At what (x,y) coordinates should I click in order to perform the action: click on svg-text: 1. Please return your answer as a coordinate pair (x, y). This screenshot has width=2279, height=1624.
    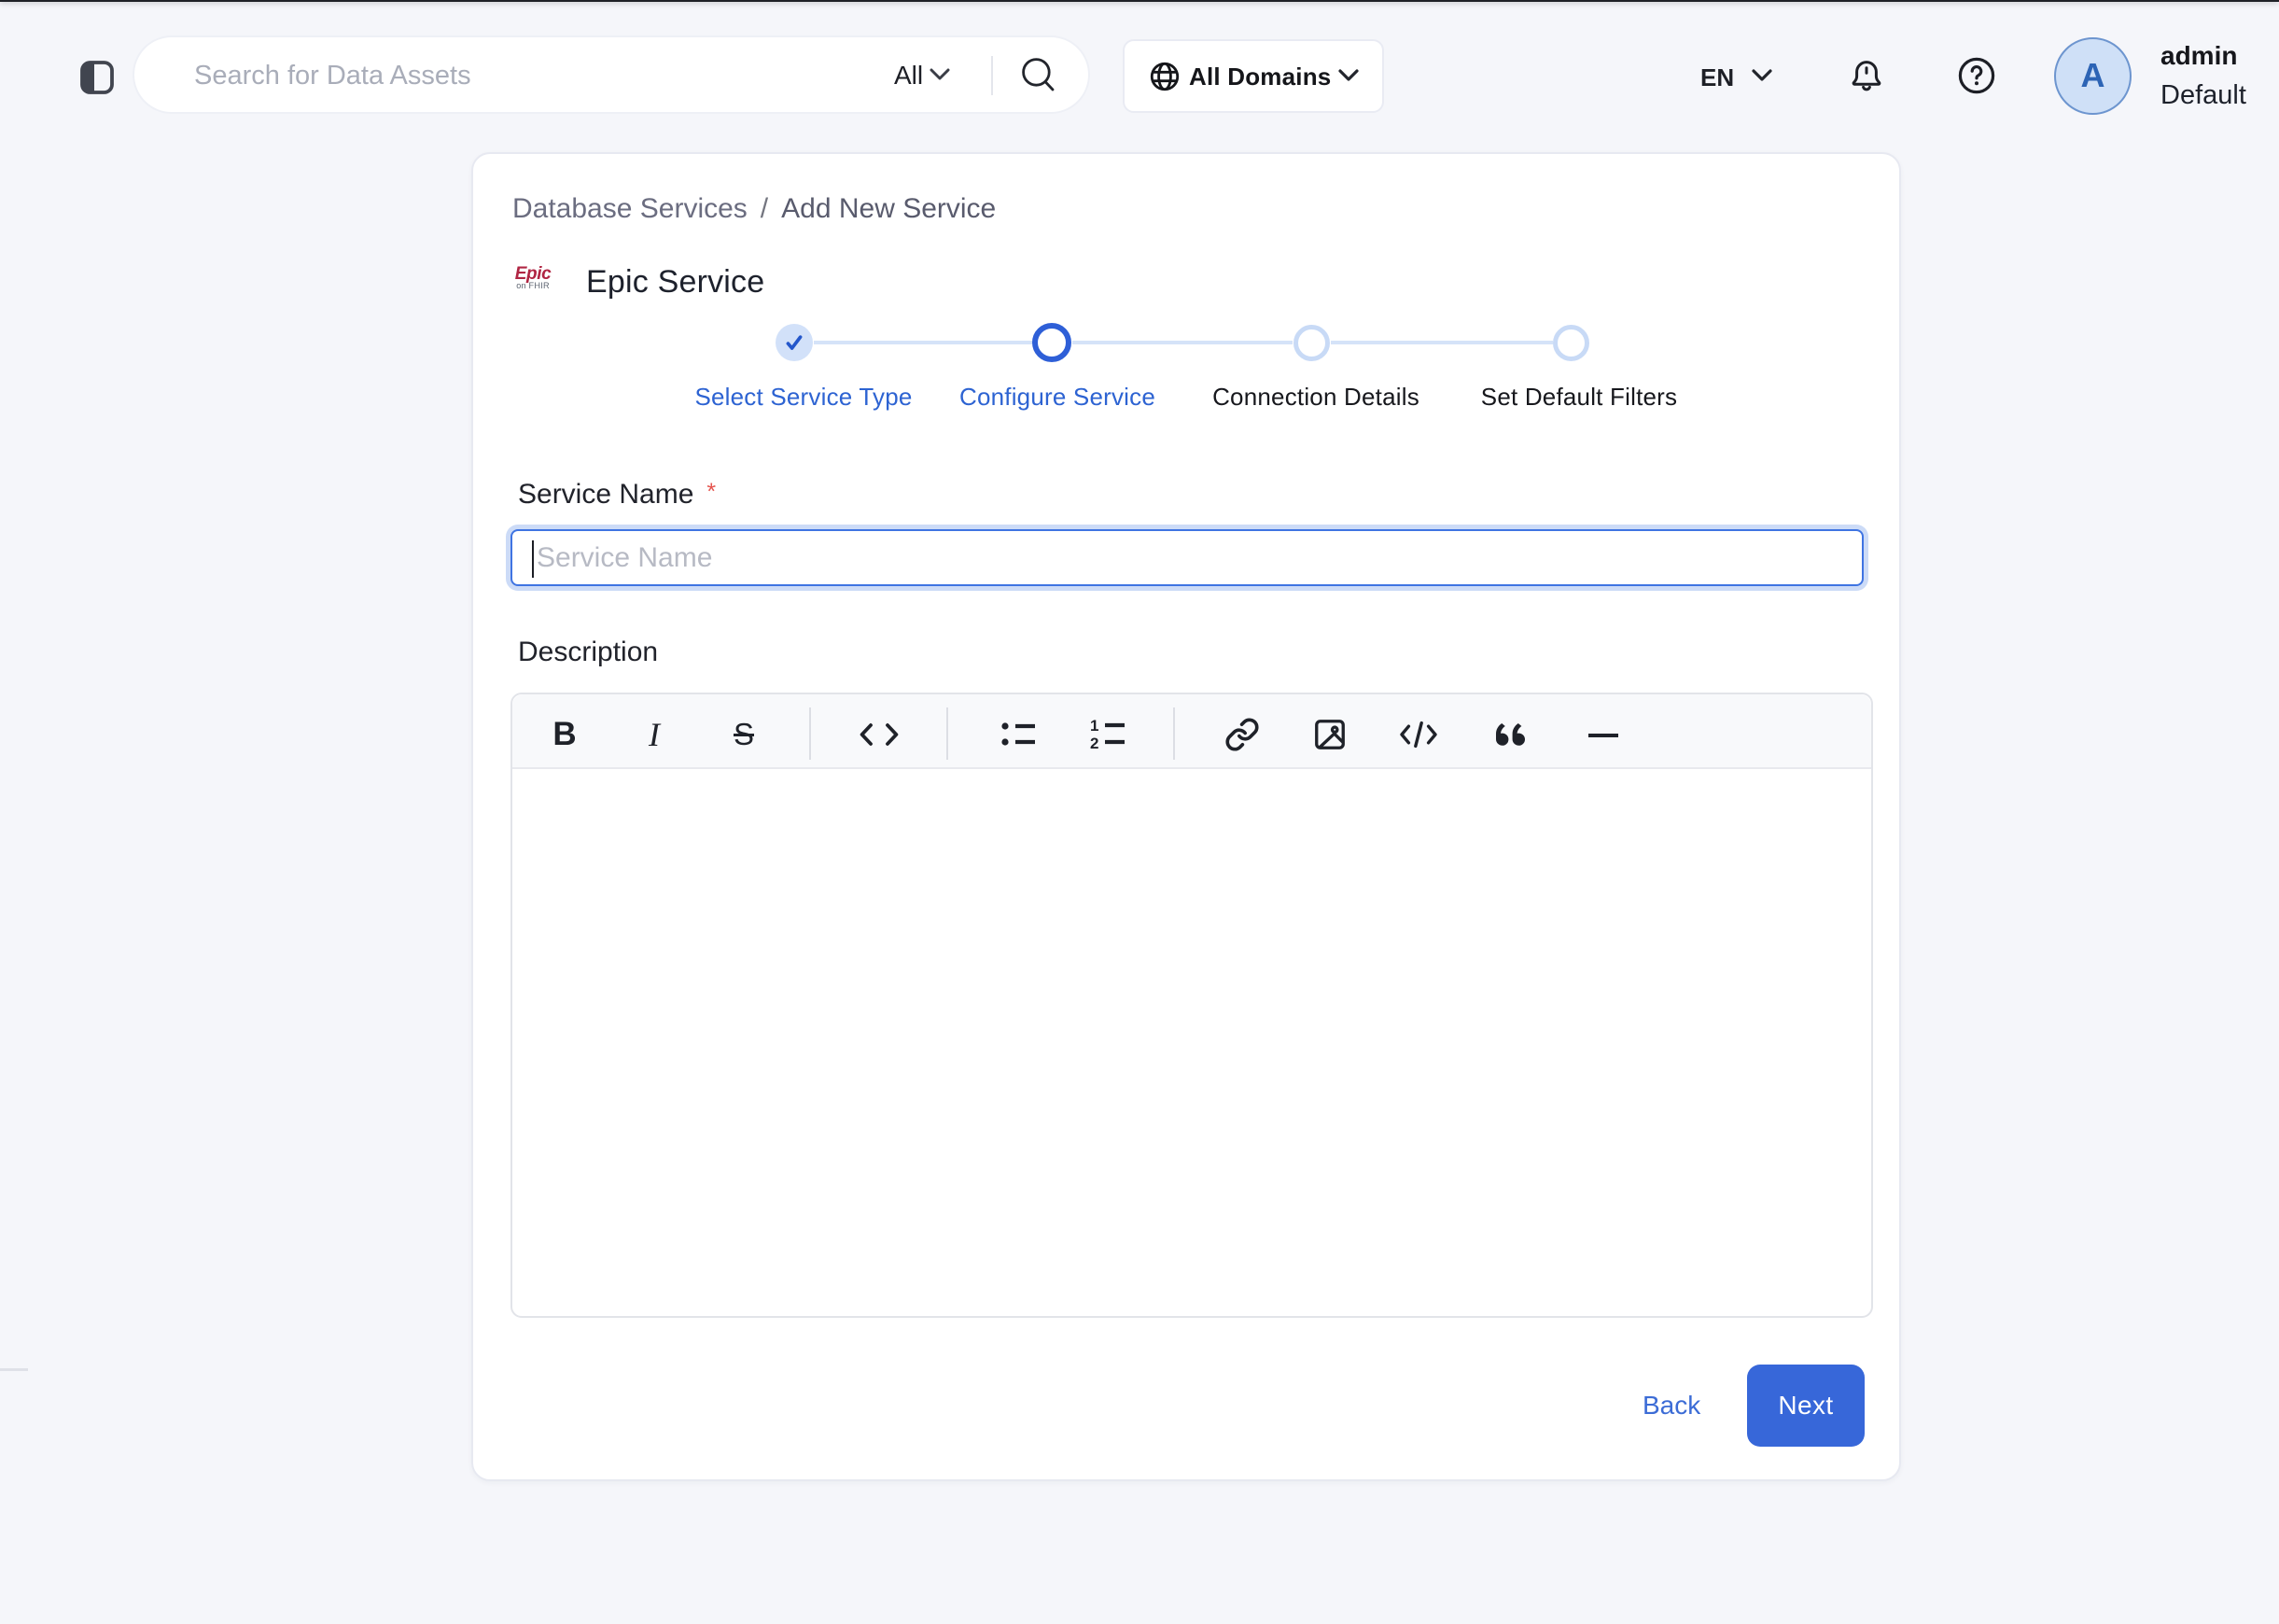
    Looking at the image, I should click on (1094, 726).